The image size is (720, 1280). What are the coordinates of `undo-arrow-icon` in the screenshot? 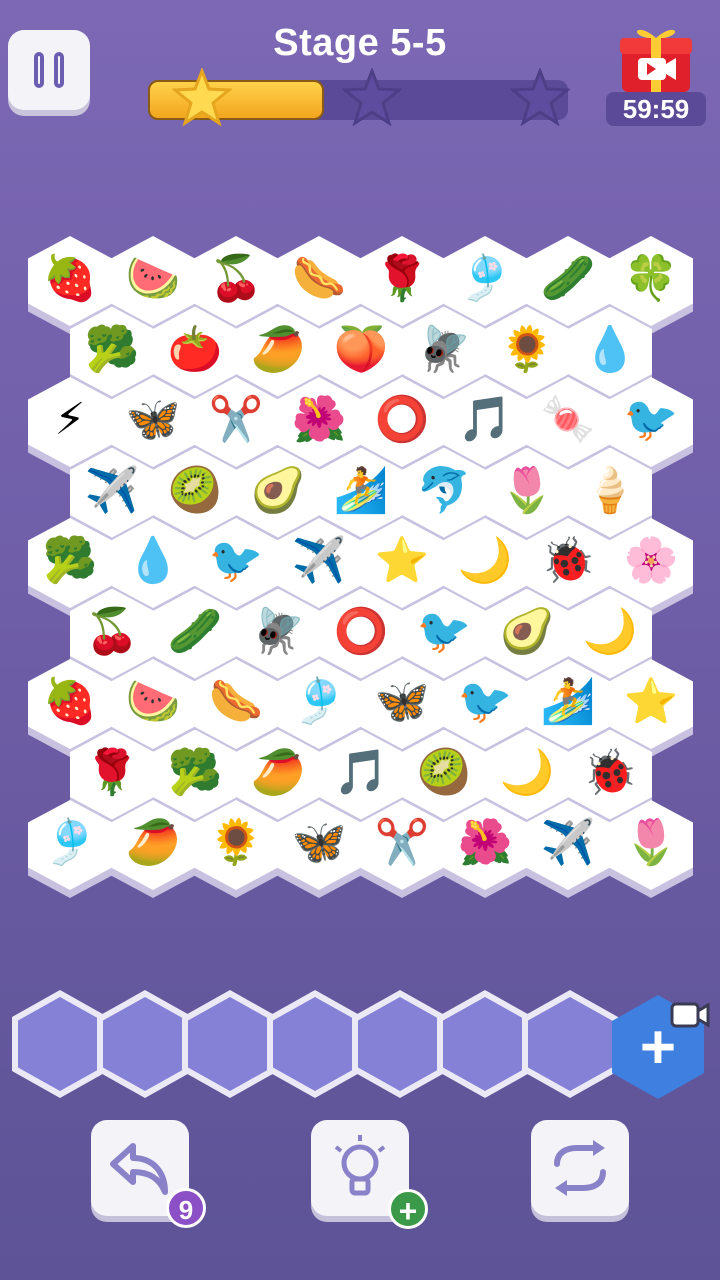 It's located at (139, 1169).